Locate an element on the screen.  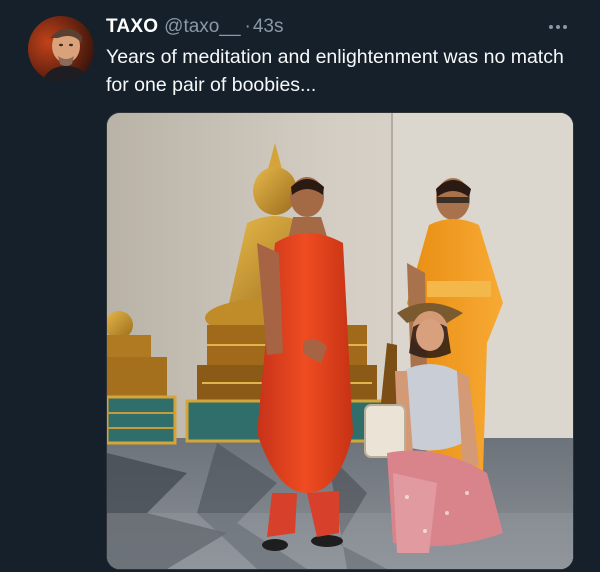
avatar-image is located at coordinates (61, 49).